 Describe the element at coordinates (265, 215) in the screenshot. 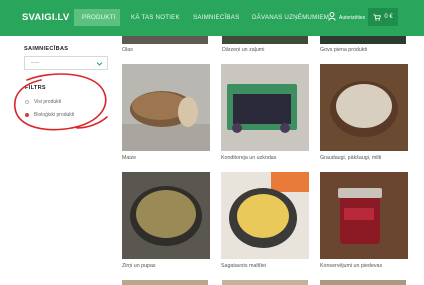

I see `product-image-meals` at that location.